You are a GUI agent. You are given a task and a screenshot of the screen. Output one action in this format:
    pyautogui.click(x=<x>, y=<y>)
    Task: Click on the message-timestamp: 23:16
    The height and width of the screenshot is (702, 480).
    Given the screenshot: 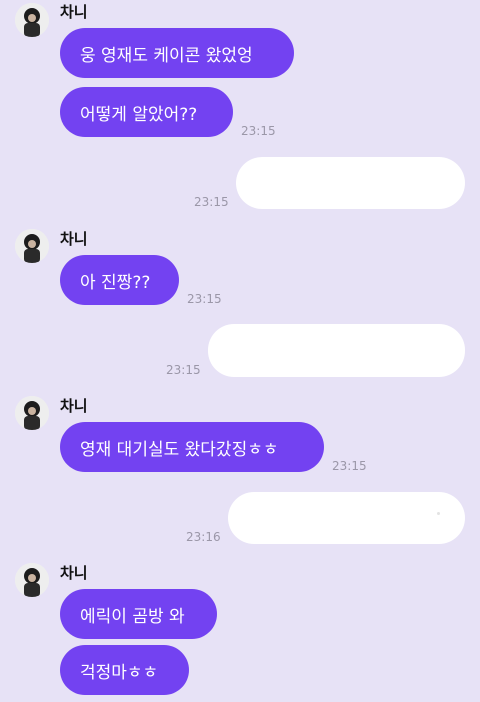 What is the action you would take?
    pyautogui.click(x=203, y=537)
    